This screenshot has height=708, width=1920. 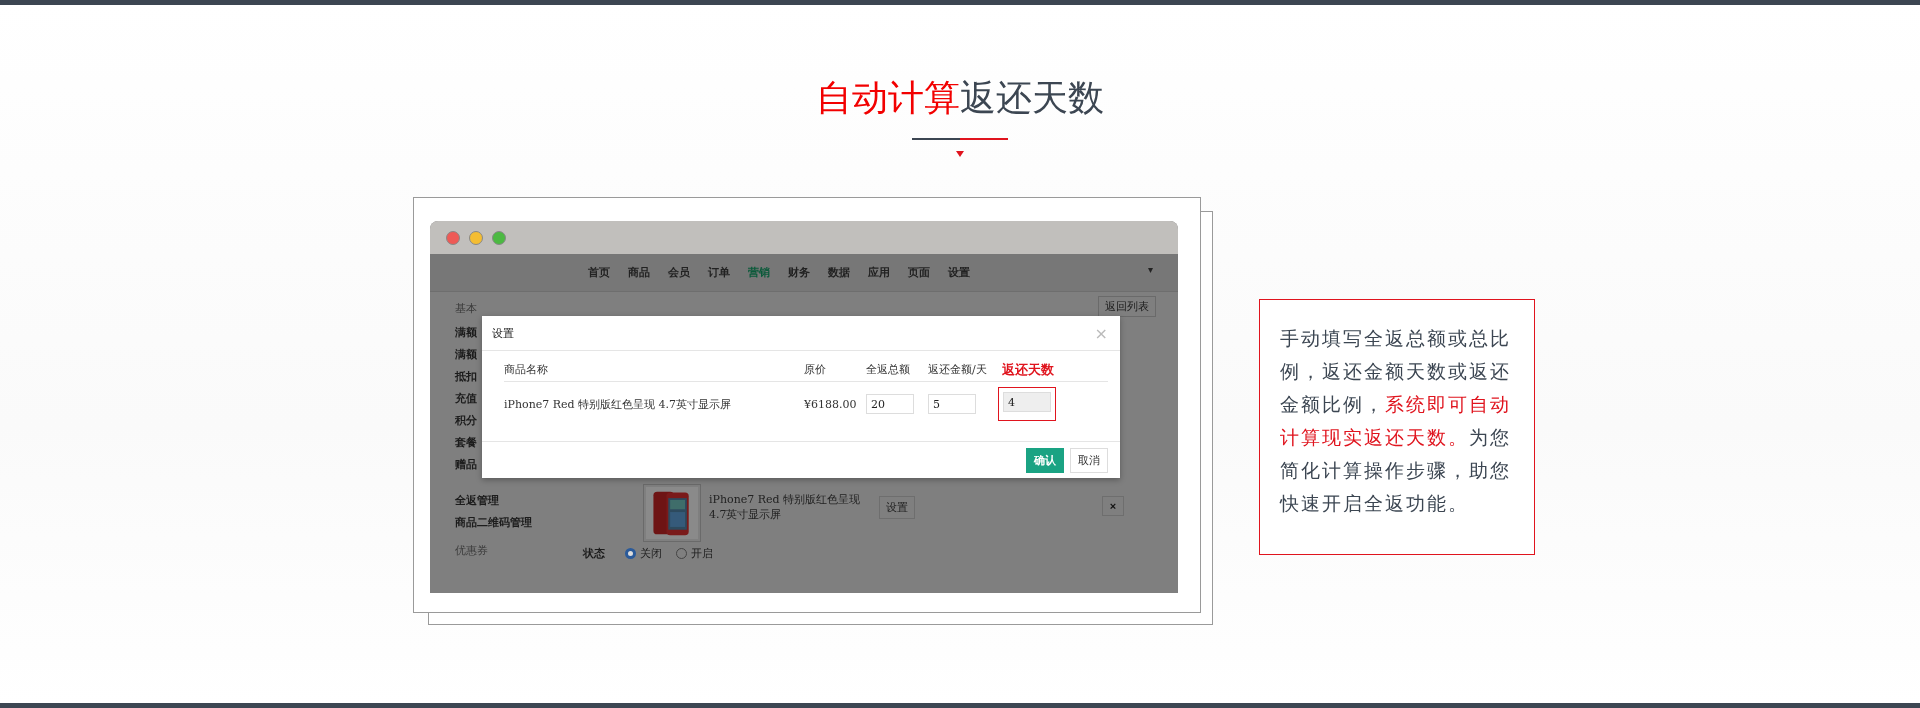 What do you see at coordinates (965, 372) in the screenshot?
I see `column-header: 返还金额/天` at bounding box center [965, 372].